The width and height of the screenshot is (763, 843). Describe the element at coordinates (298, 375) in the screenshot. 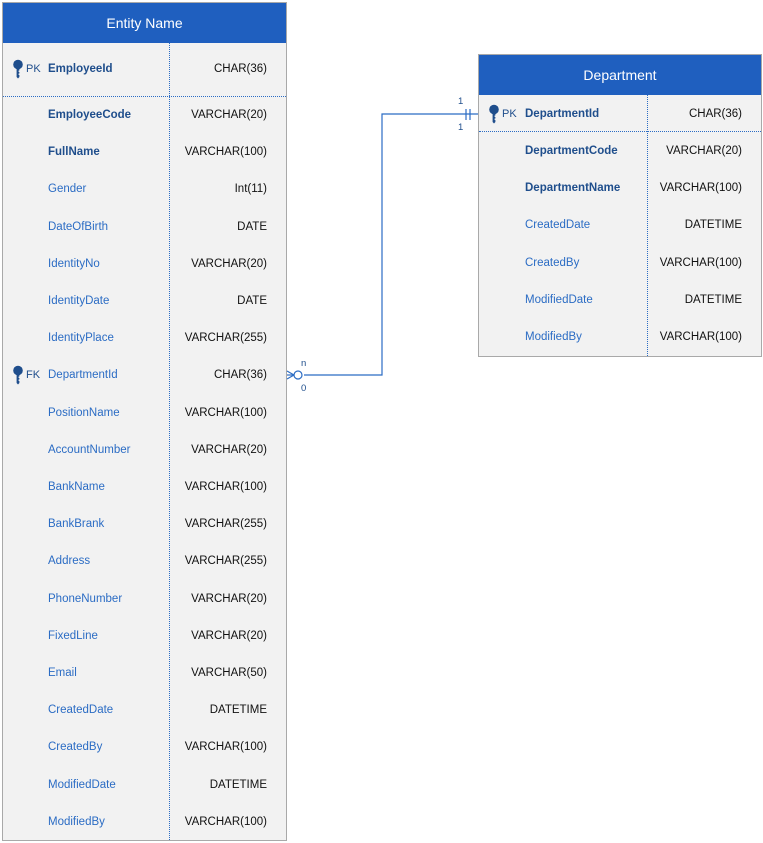

I see `zero-circle` at that location.